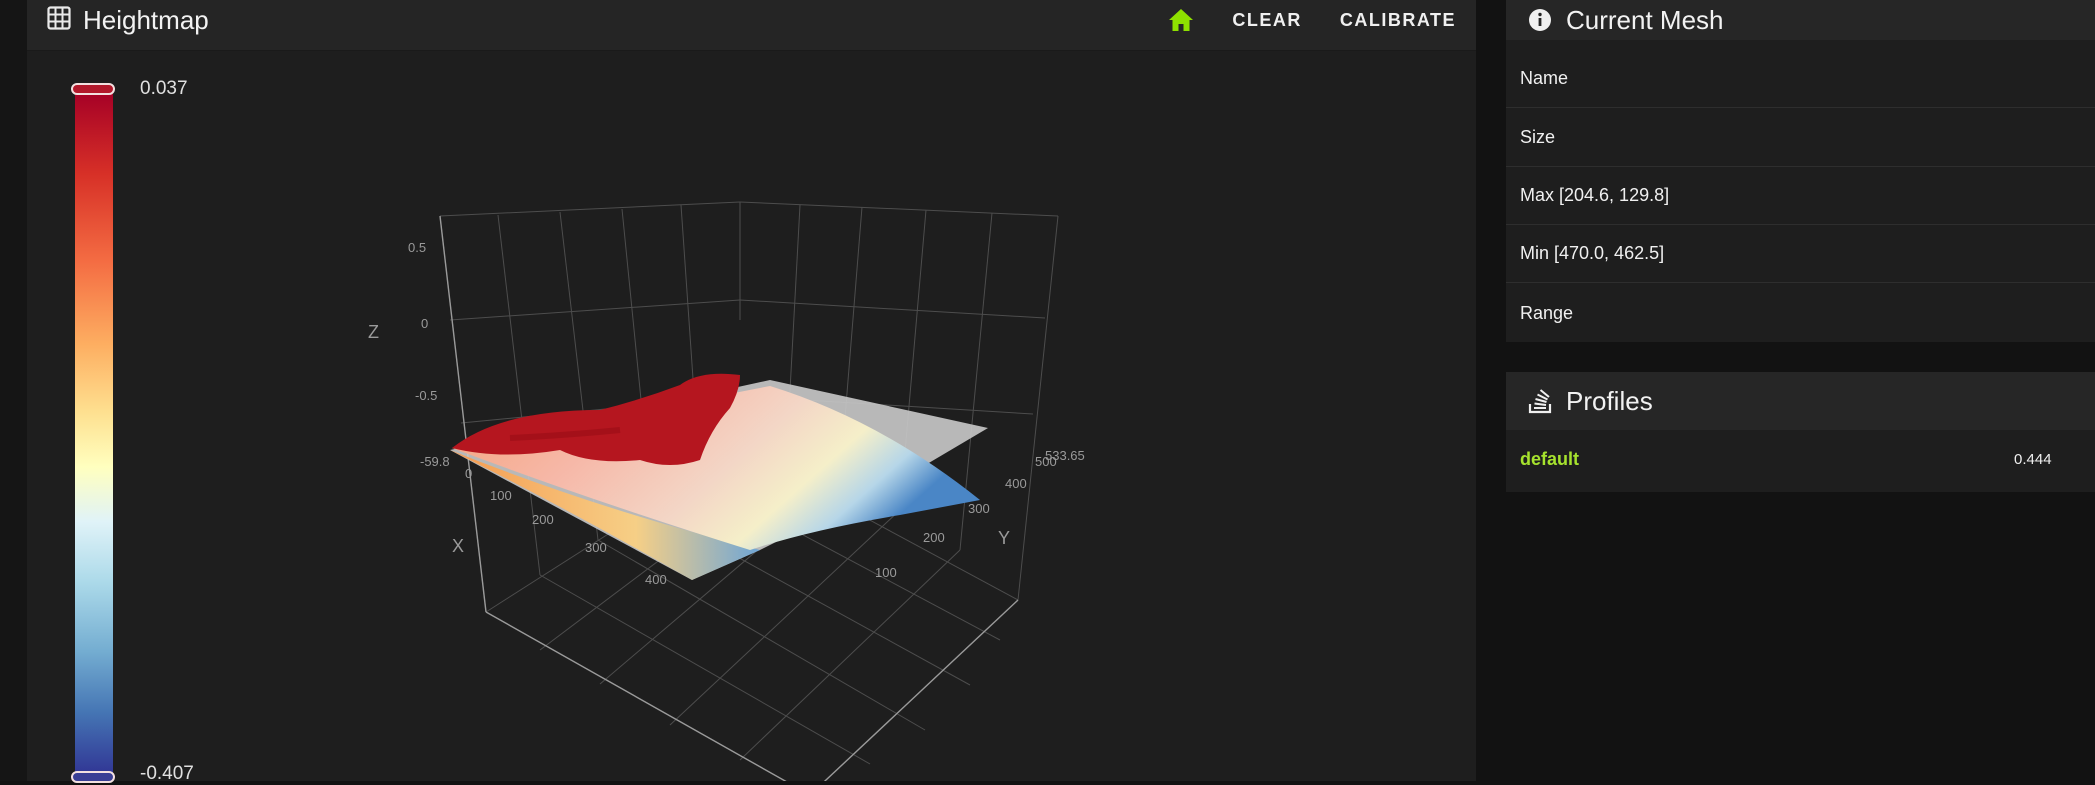 The image size is (2095, 785). I want to click on mesh-max-label: Max [204.6, 129.8], so click(1595, 195).